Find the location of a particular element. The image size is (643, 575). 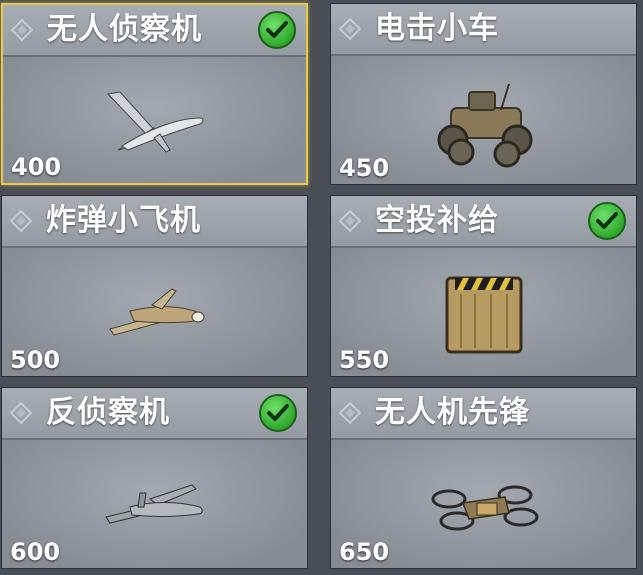

card-price: 400 is located at coordinates (36, 167).